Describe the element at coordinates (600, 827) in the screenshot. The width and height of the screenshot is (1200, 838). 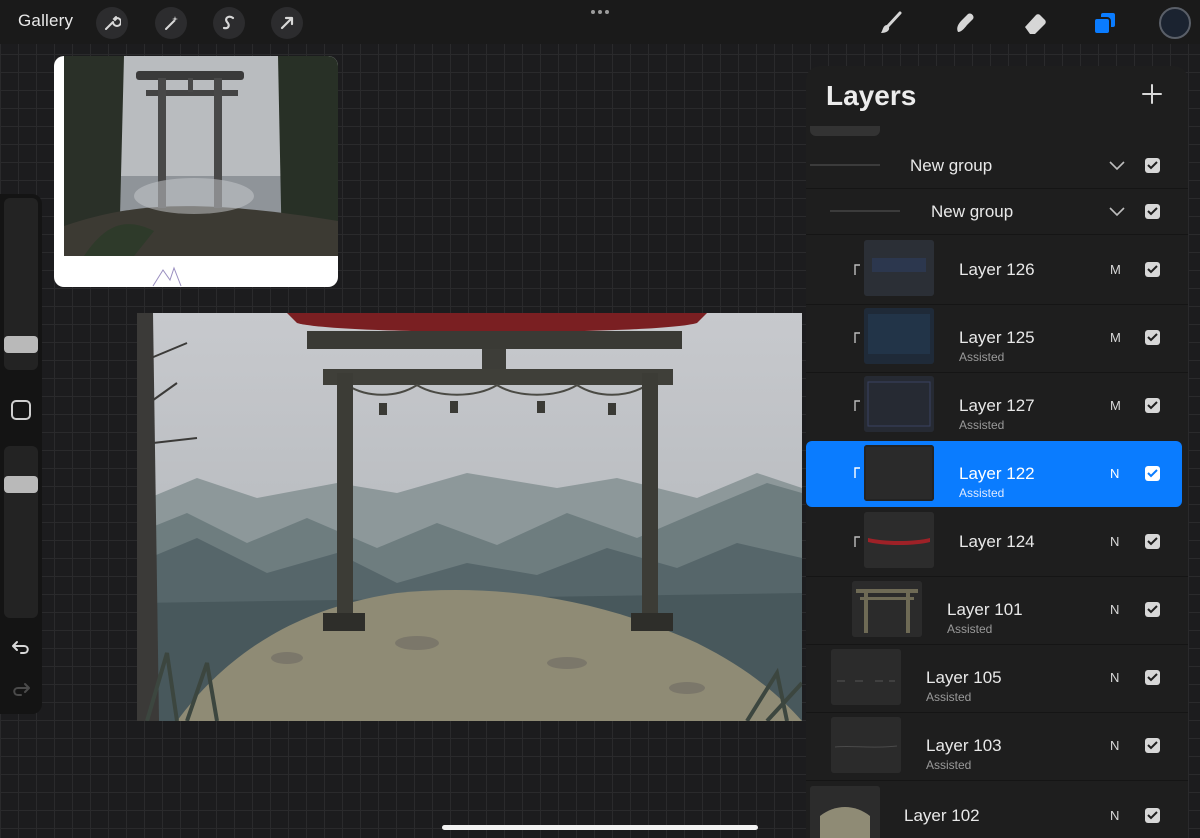
I see `home-indicator` at that location.